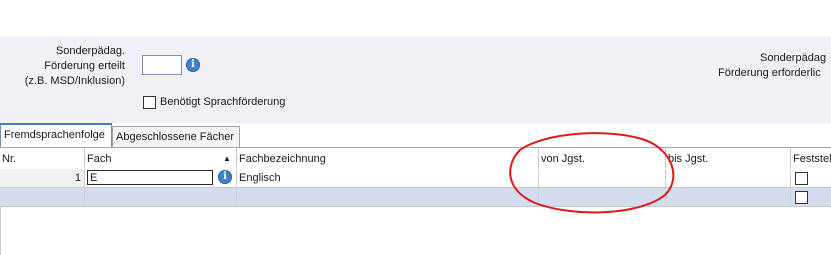  I want to click on label-line: Sonderpädag., so click(90, 51).